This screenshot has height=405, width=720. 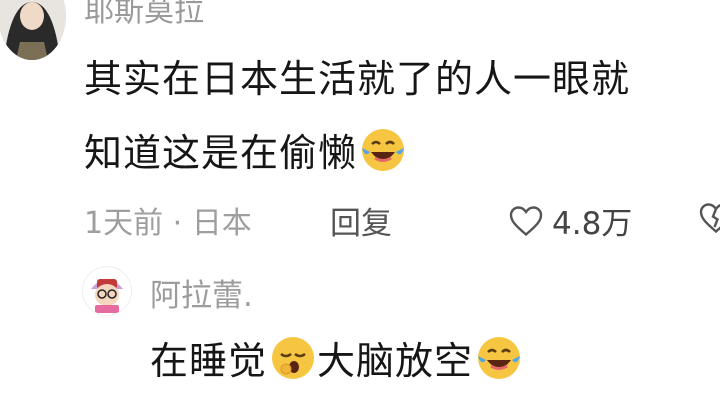 What do you see at coordinates (201, 292) in the screenshot?
I see `reply-username: 阿拉蕾.` at bounding box center [201, 292].